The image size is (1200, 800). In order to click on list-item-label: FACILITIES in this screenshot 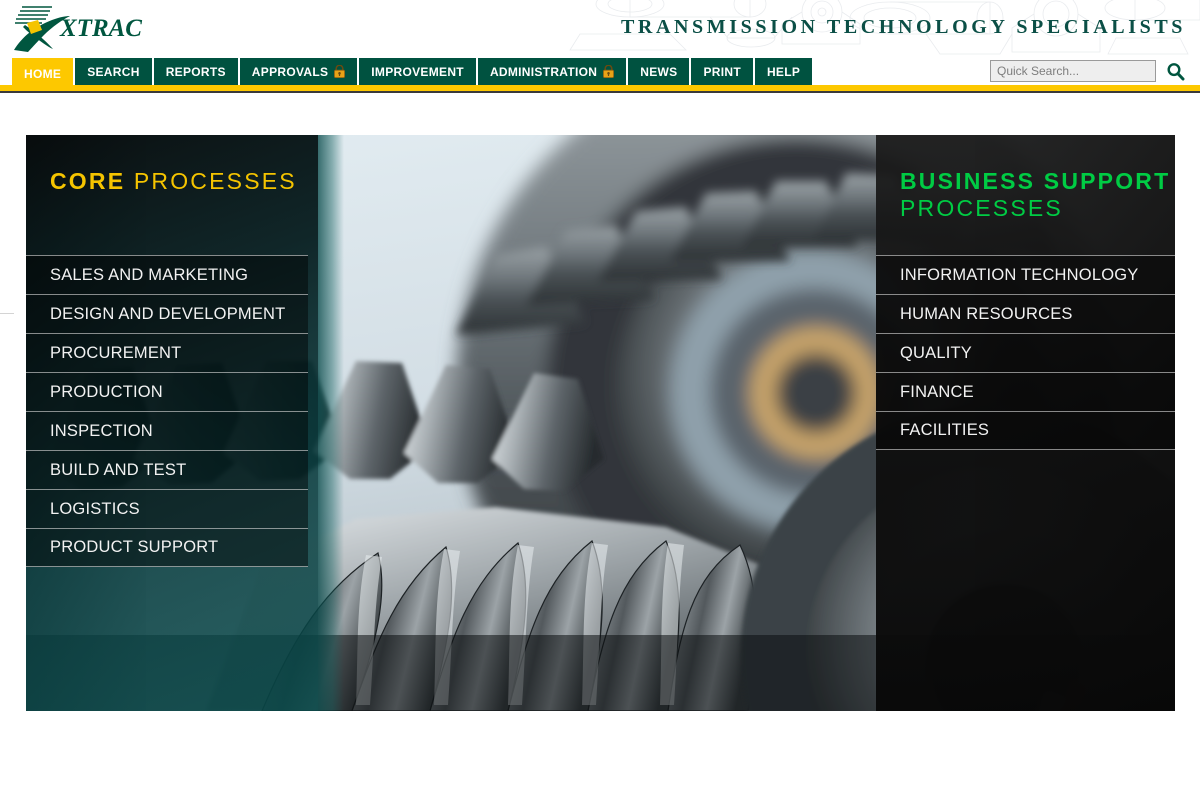, I will do `click(945, 430)`.